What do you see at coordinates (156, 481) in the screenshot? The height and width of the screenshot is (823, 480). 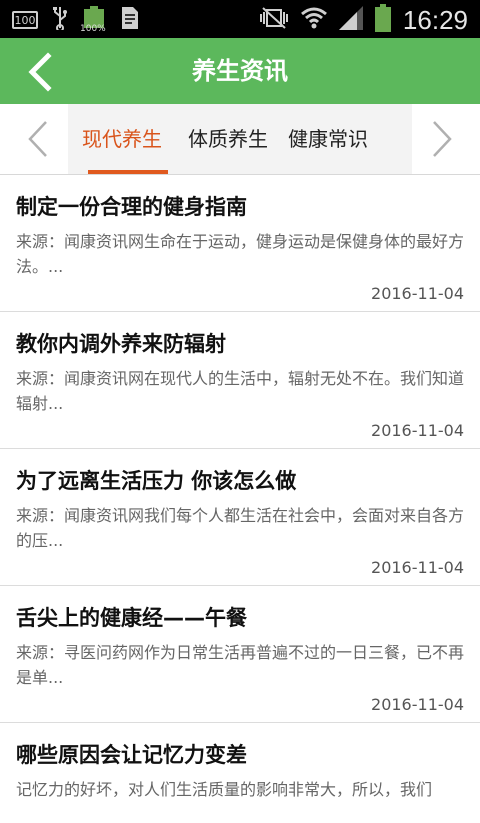 I see `article-title: 为了远离生活压力 你该怎么做` at bounding box center [156, 481].